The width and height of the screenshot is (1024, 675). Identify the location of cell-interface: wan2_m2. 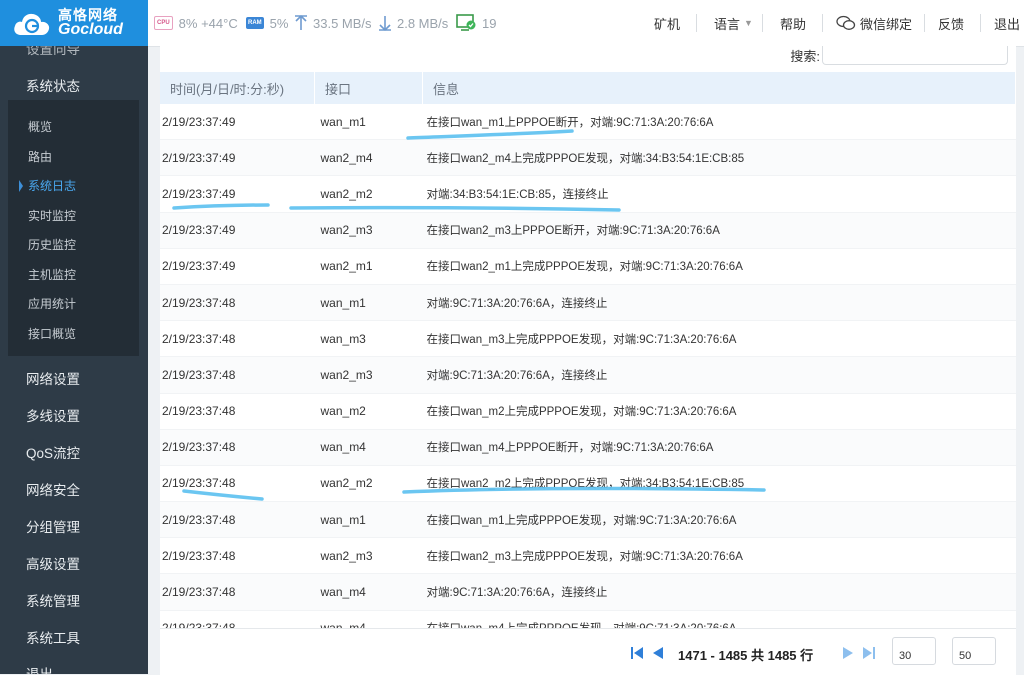
(368, 484).